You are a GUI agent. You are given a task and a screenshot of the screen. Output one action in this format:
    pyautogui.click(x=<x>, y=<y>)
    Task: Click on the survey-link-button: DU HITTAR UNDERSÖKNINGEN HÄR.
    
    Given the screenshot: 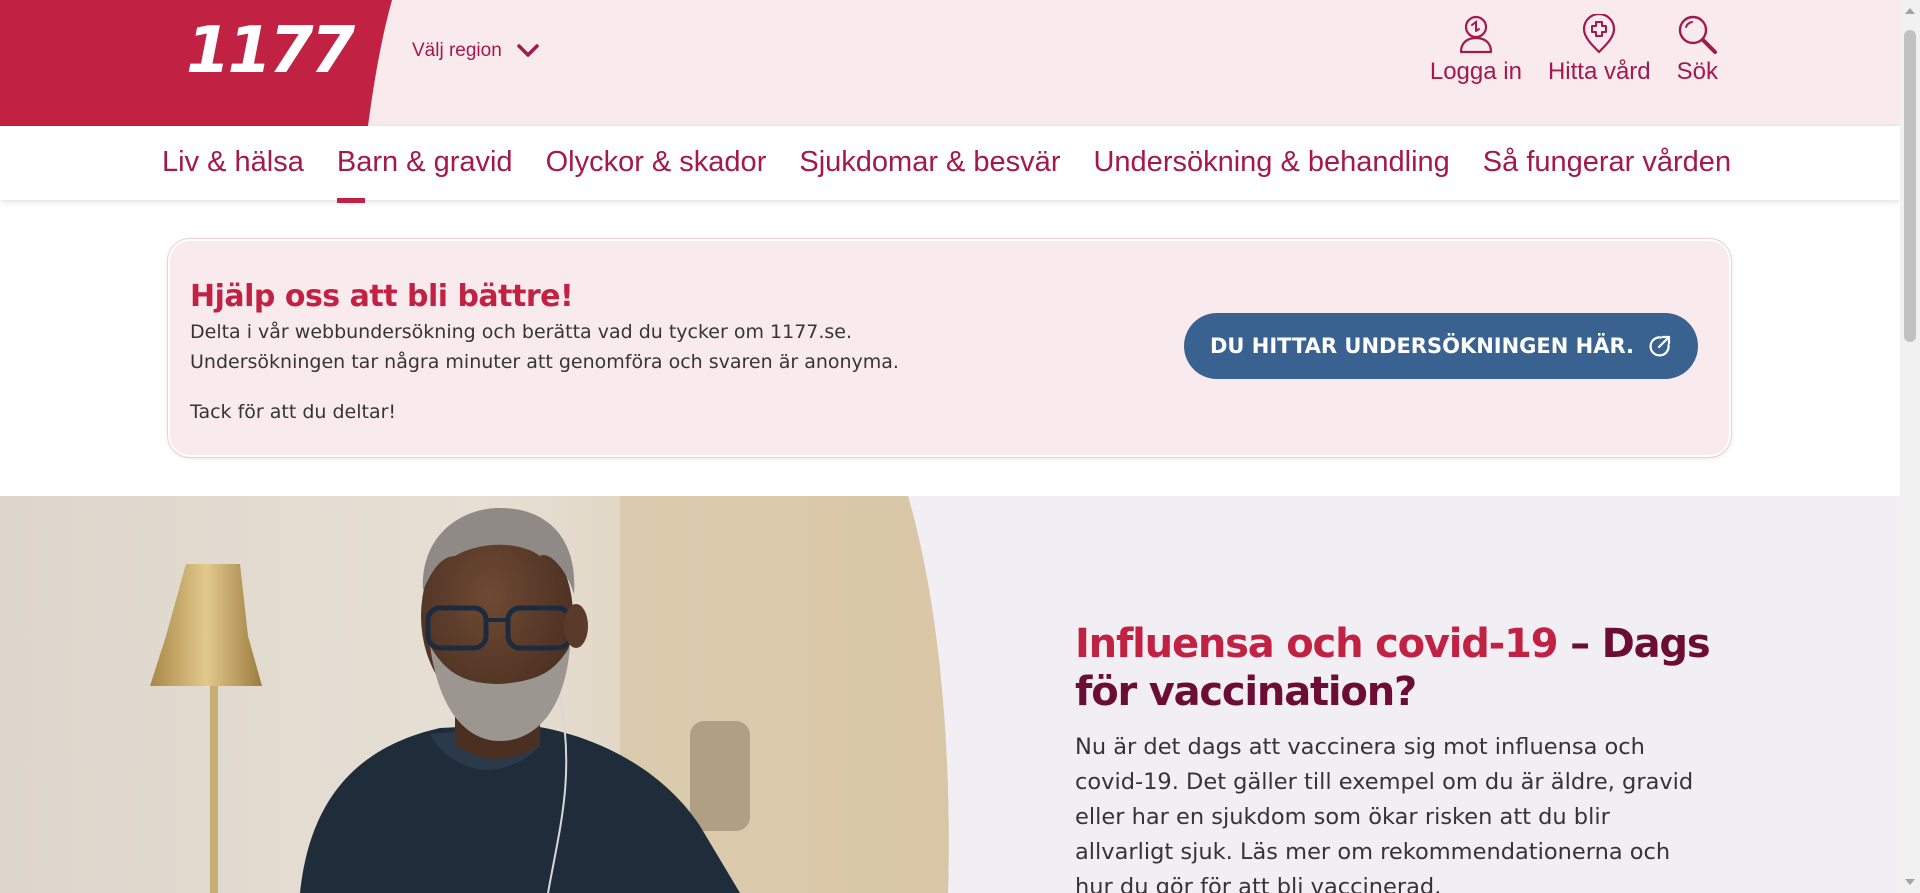 What is the action you would take?
    pyautogui.click(x=1441, y=346)
    